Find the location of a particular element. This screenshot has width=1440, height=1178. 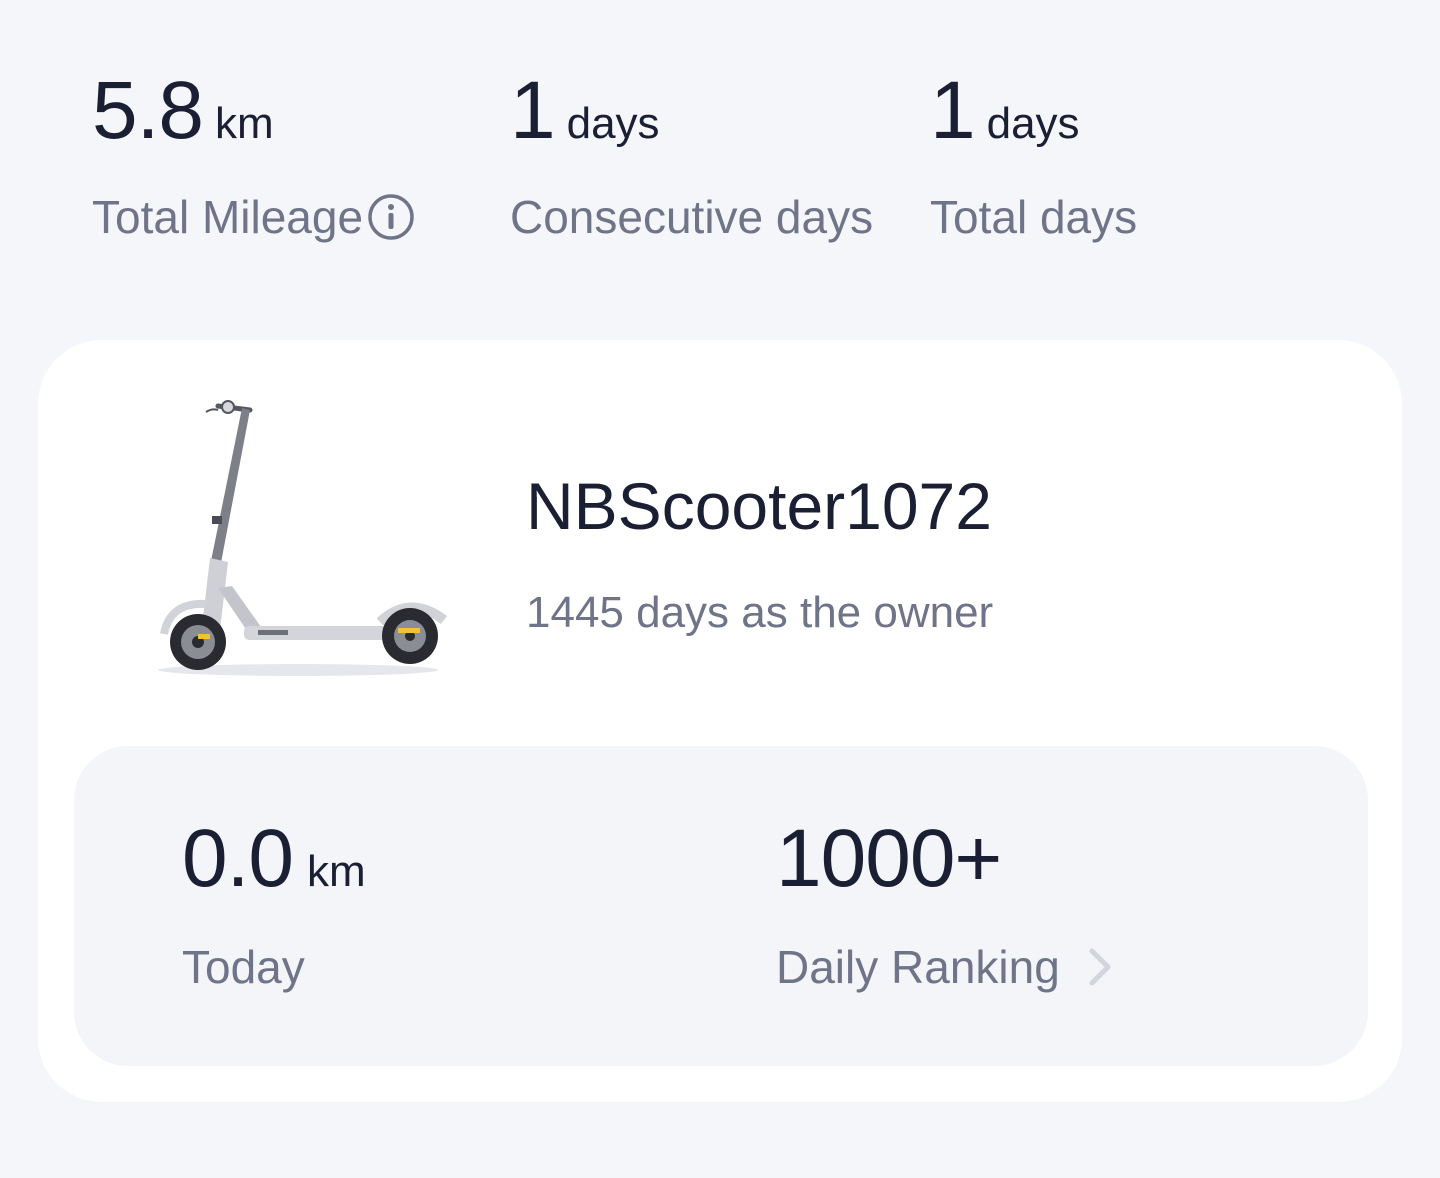

ownership-duration: 1445 days as the owner is located at coordinates (760, 612).